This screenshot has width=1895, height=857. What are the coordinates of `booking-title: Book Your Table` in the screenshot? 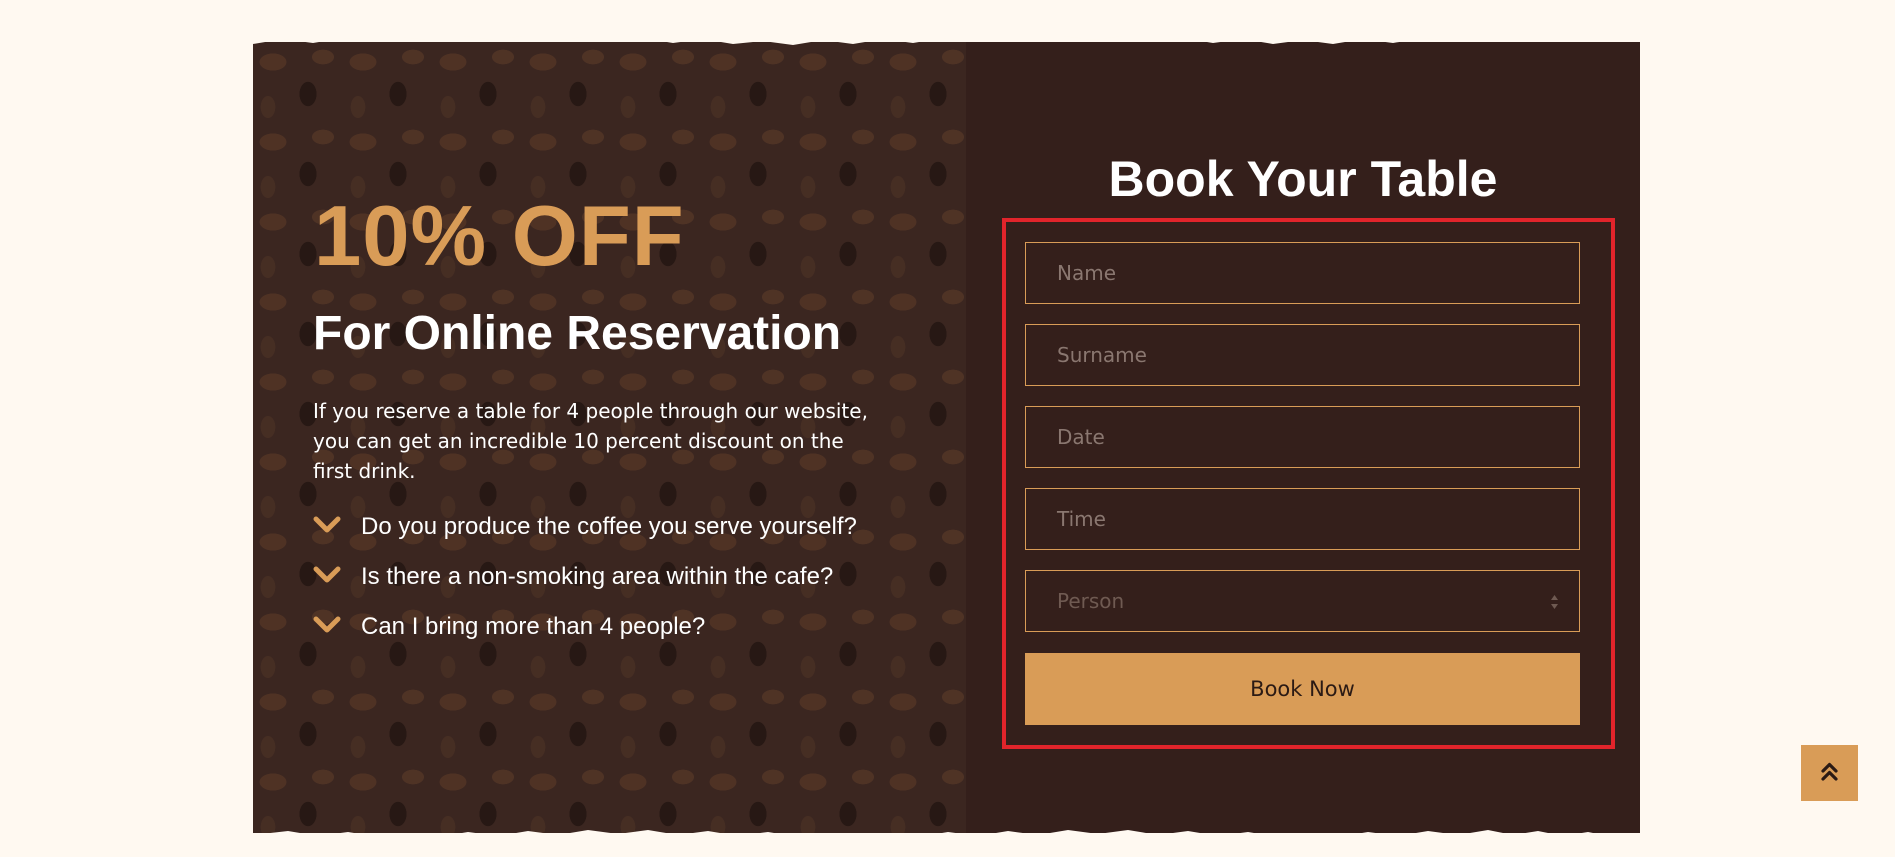 It's located at (1303, 179).